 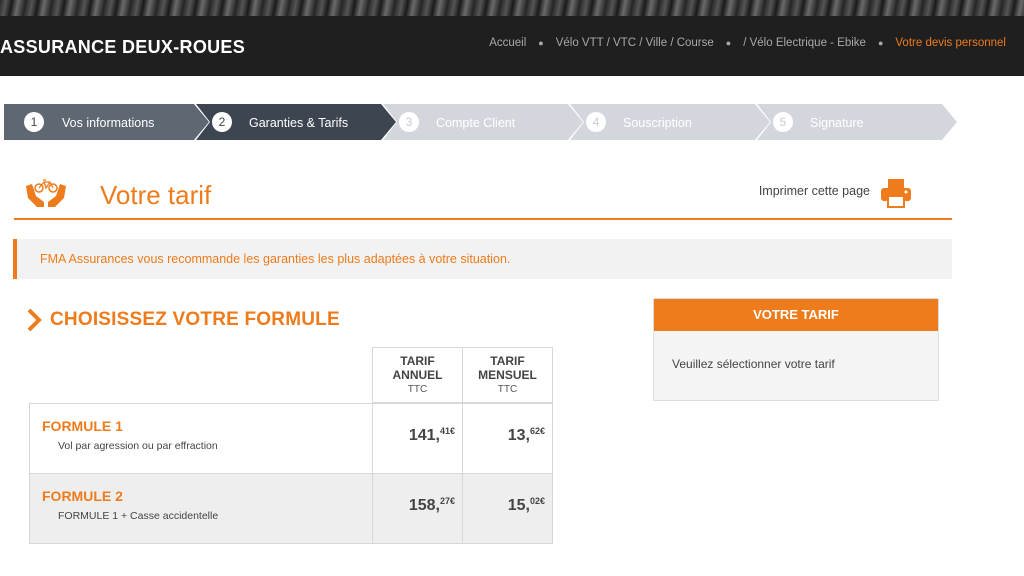 I want to click on header-line: ANNUEL, so click(x=417, y=375).